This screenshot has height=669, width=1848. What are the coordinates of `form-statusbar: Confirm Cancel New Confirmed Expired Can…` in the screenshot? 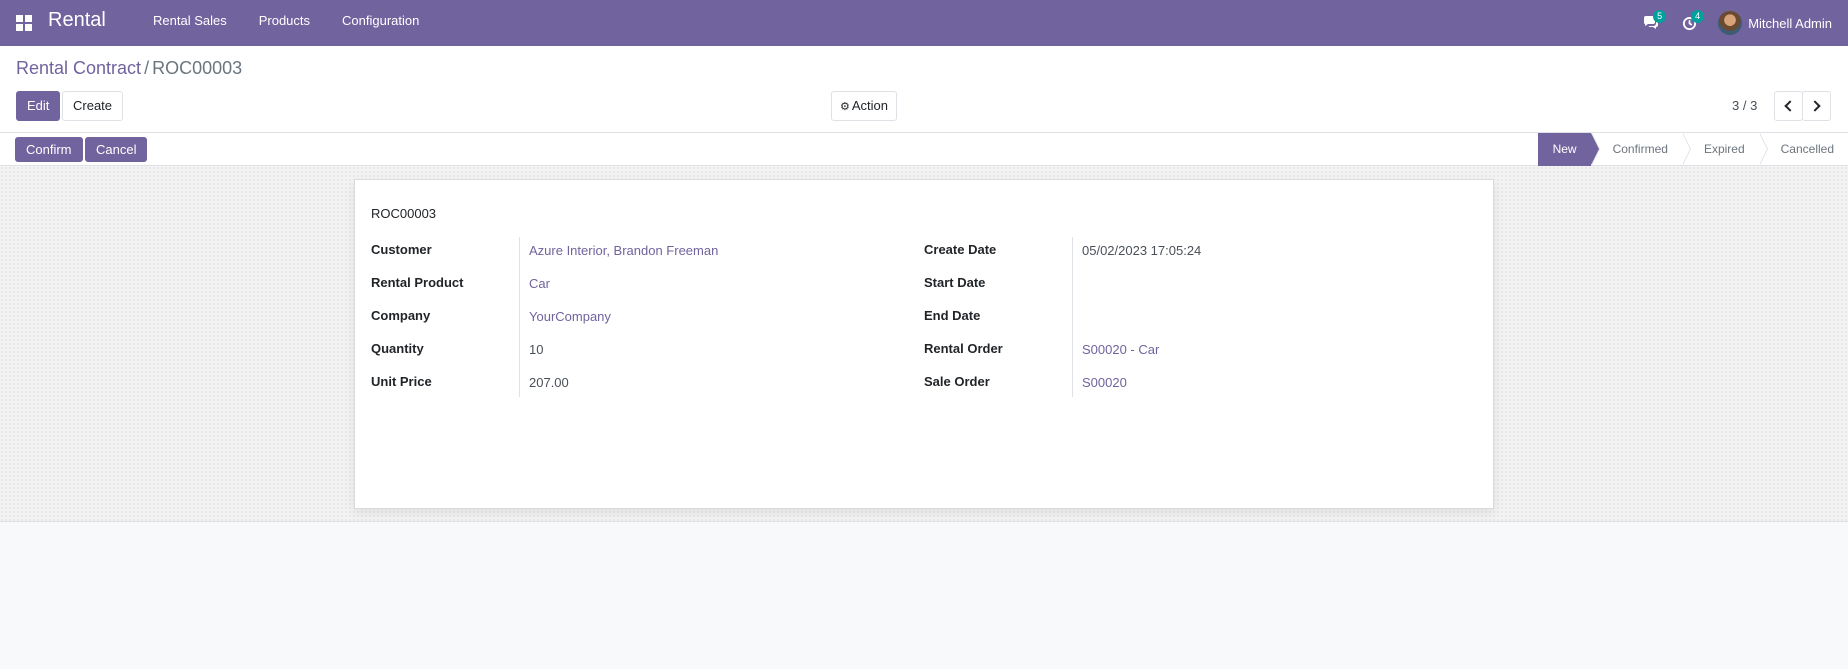 It's located at (924, 149).